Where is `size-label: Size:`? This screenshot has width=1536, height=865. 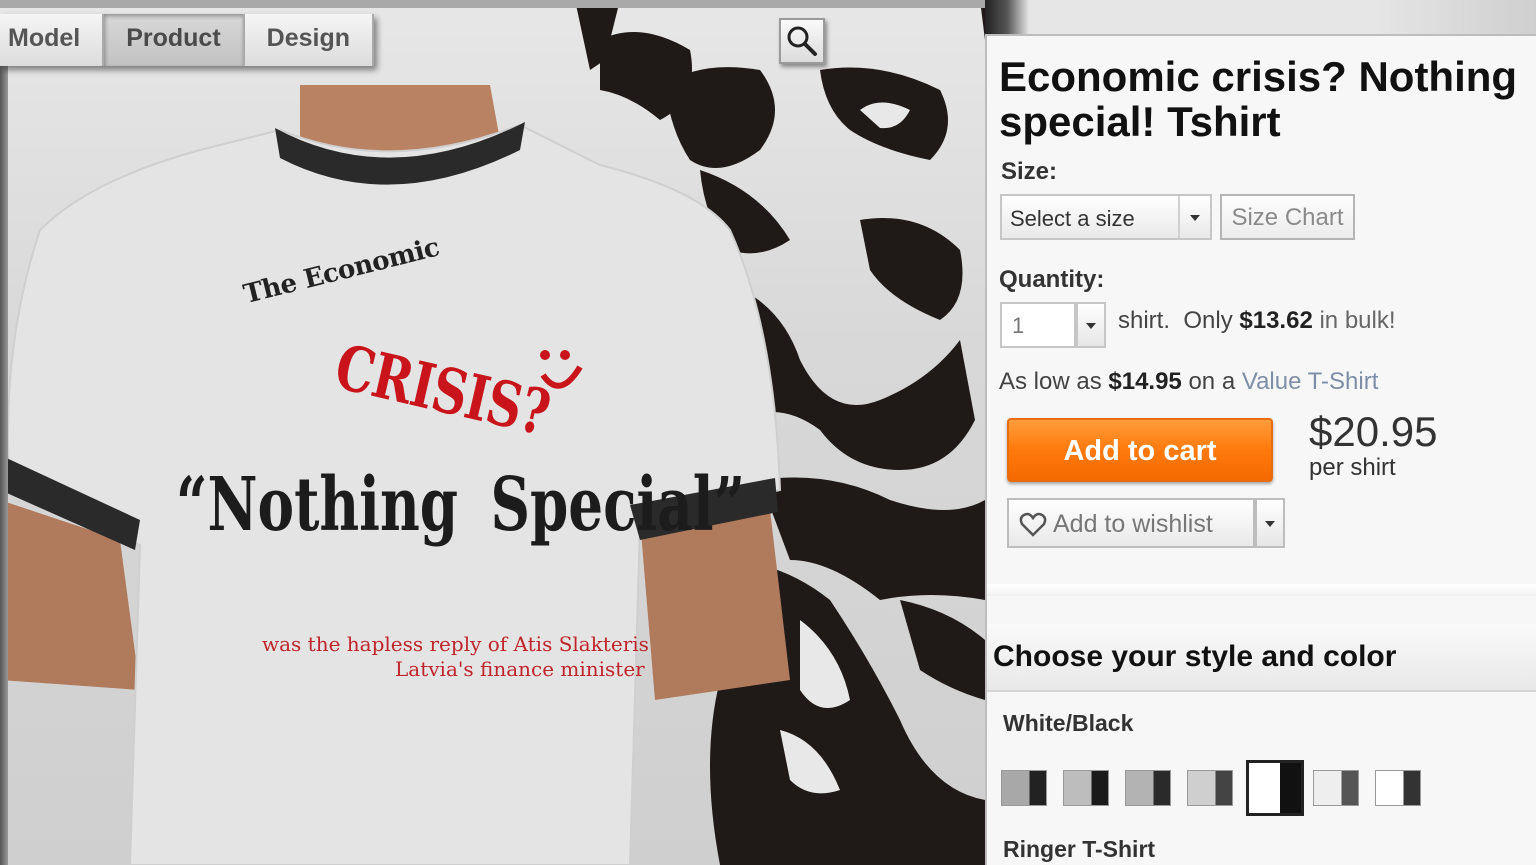
size-label: Size: is located at coordinates (1029, 171).